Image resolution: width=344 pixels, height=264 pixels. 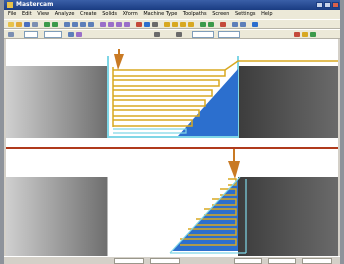 I want to click on drill-icon, so click(x=191, y=24).